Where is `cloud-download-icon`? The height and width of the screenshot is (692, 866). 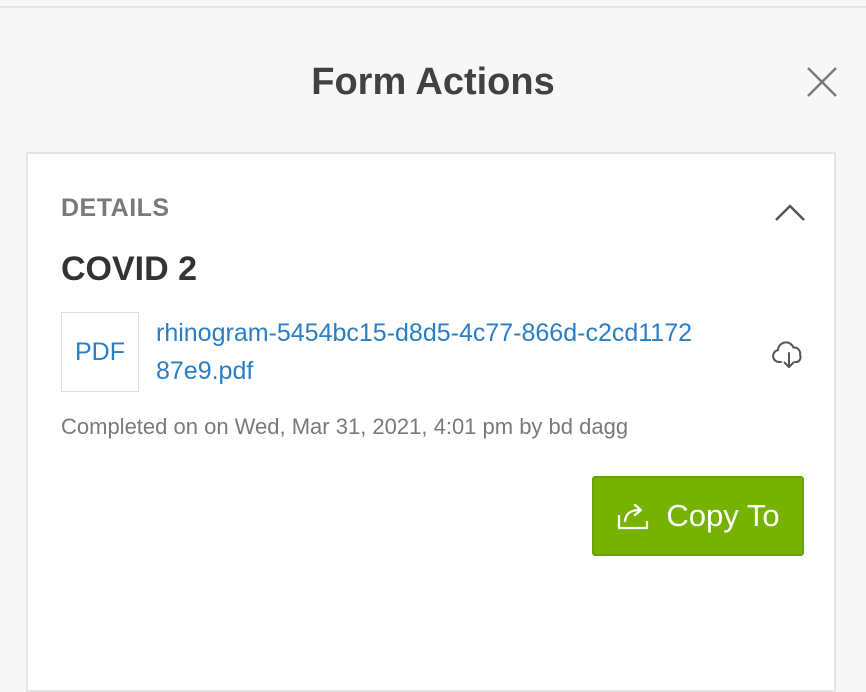 cloud-download-icon is located at coordinates (787, 354).